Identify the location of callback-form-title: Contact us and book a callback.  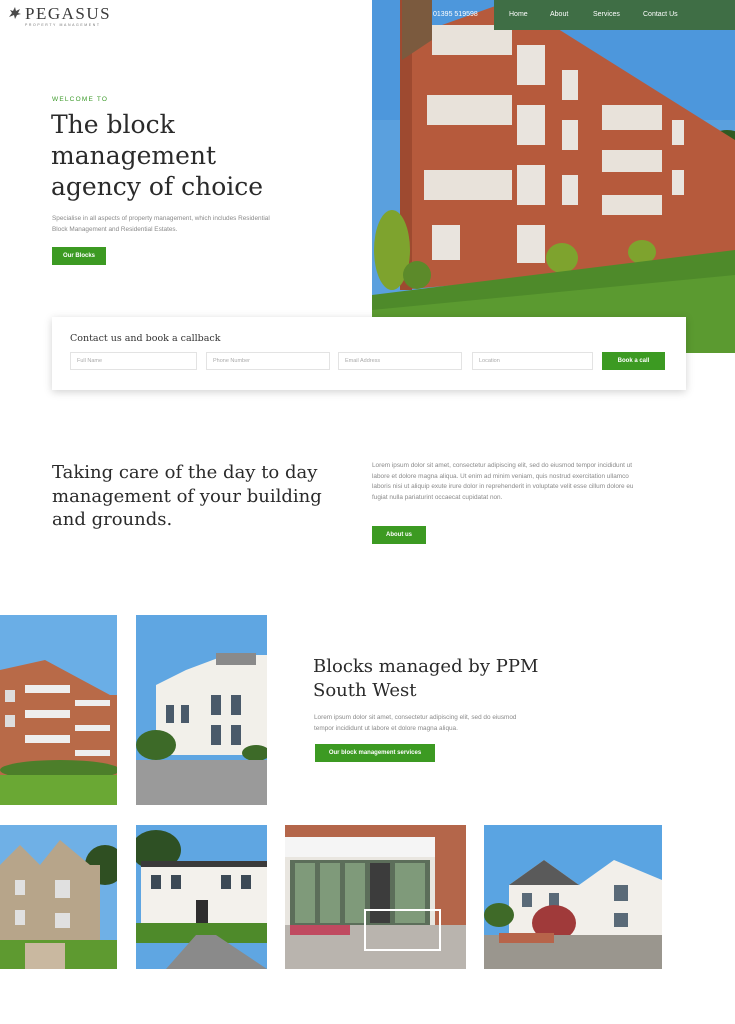
(145, 338).